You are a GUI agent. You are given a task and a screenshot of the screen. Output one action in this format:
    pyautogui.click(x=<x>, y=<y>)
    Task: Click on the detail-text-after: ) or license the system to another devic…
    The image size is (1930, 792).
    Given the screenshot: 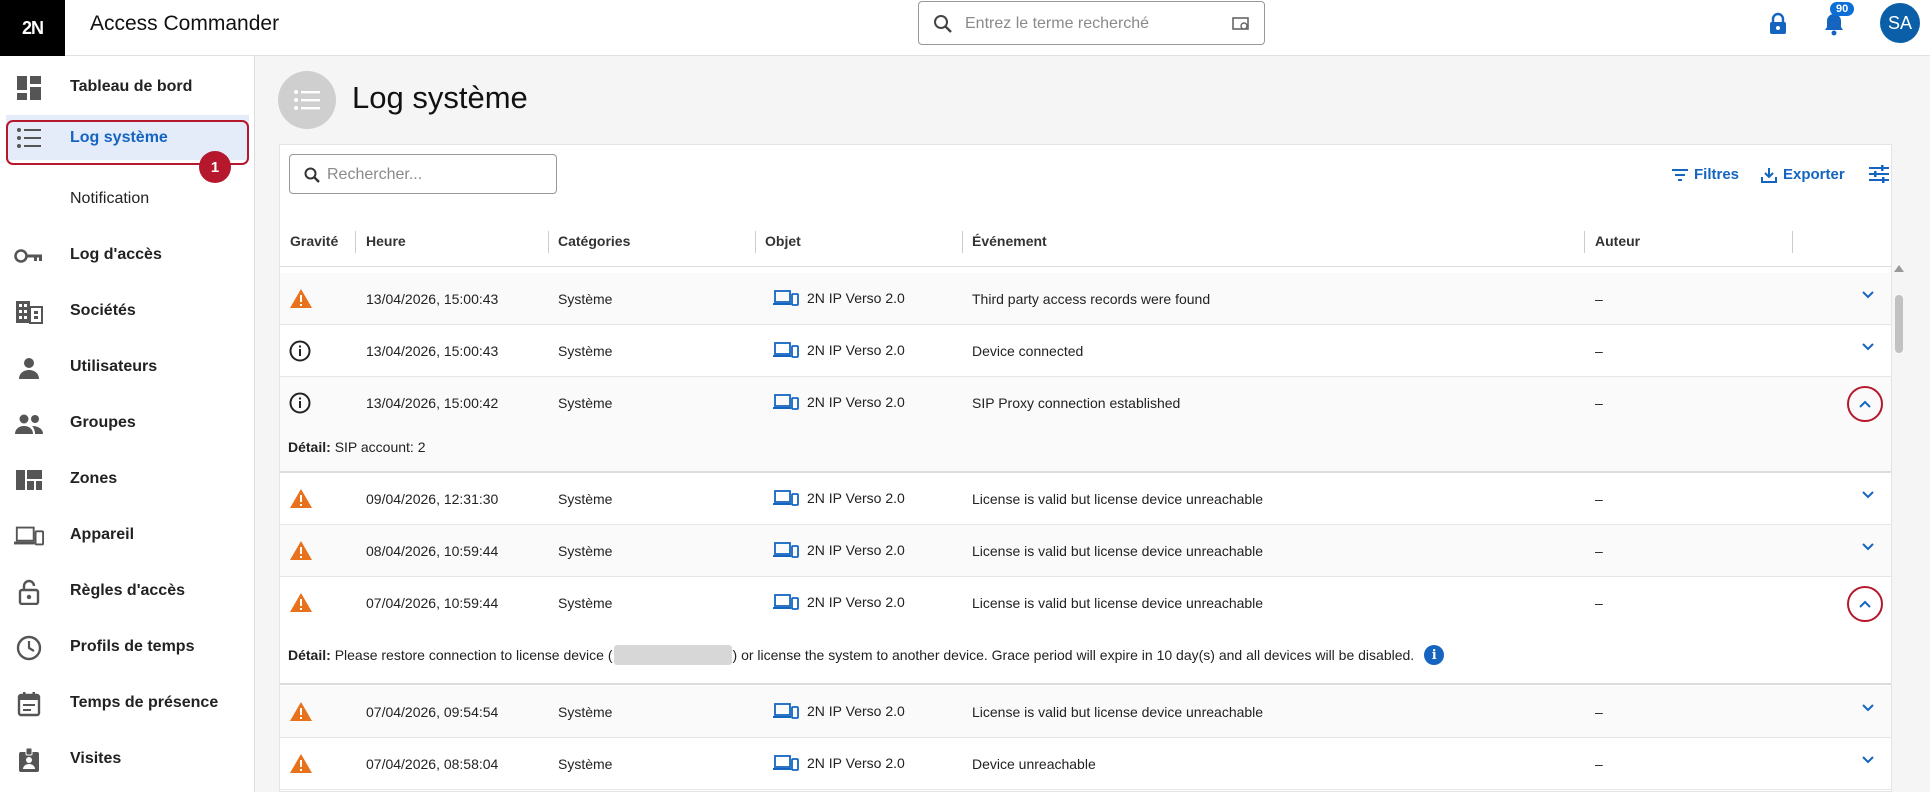 What is the action you would take?
    pyautogui.click(x=1073, y=655)
    